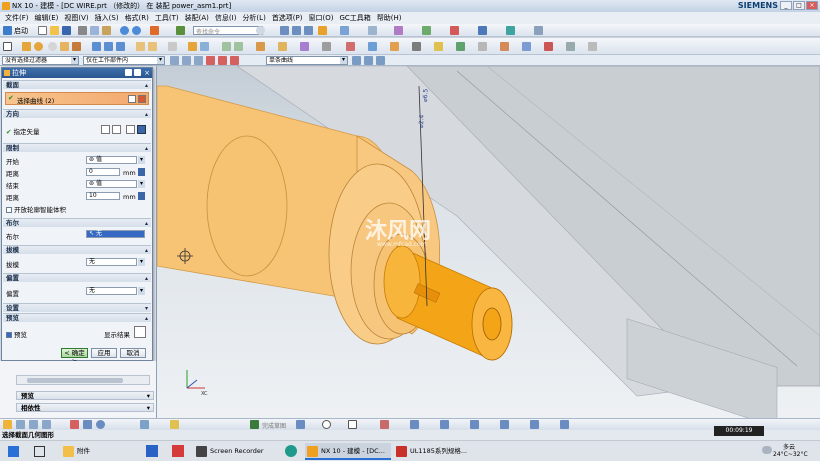  What do you see at coordinates (111, 291) in the screenshot?
I see `offset-select: 无` at bounding box center [111, 291].